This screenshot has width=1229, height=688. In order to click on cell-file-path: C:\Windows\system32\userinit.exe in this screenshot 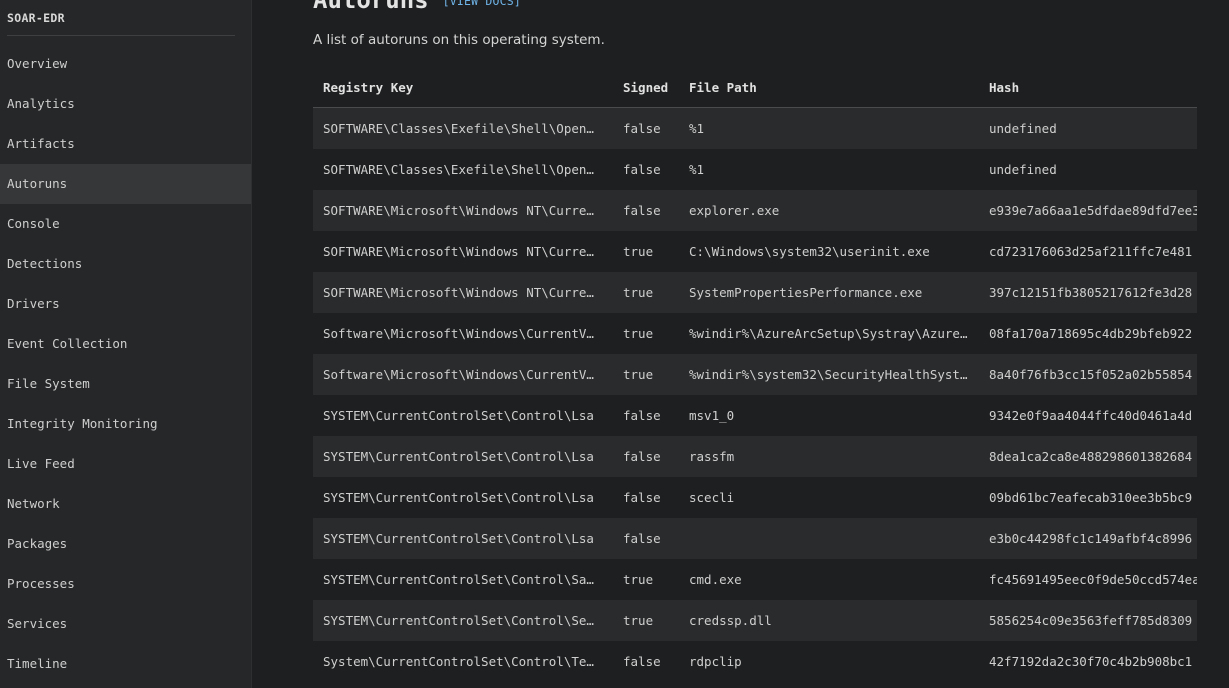, I will do `click(809, 251)`.